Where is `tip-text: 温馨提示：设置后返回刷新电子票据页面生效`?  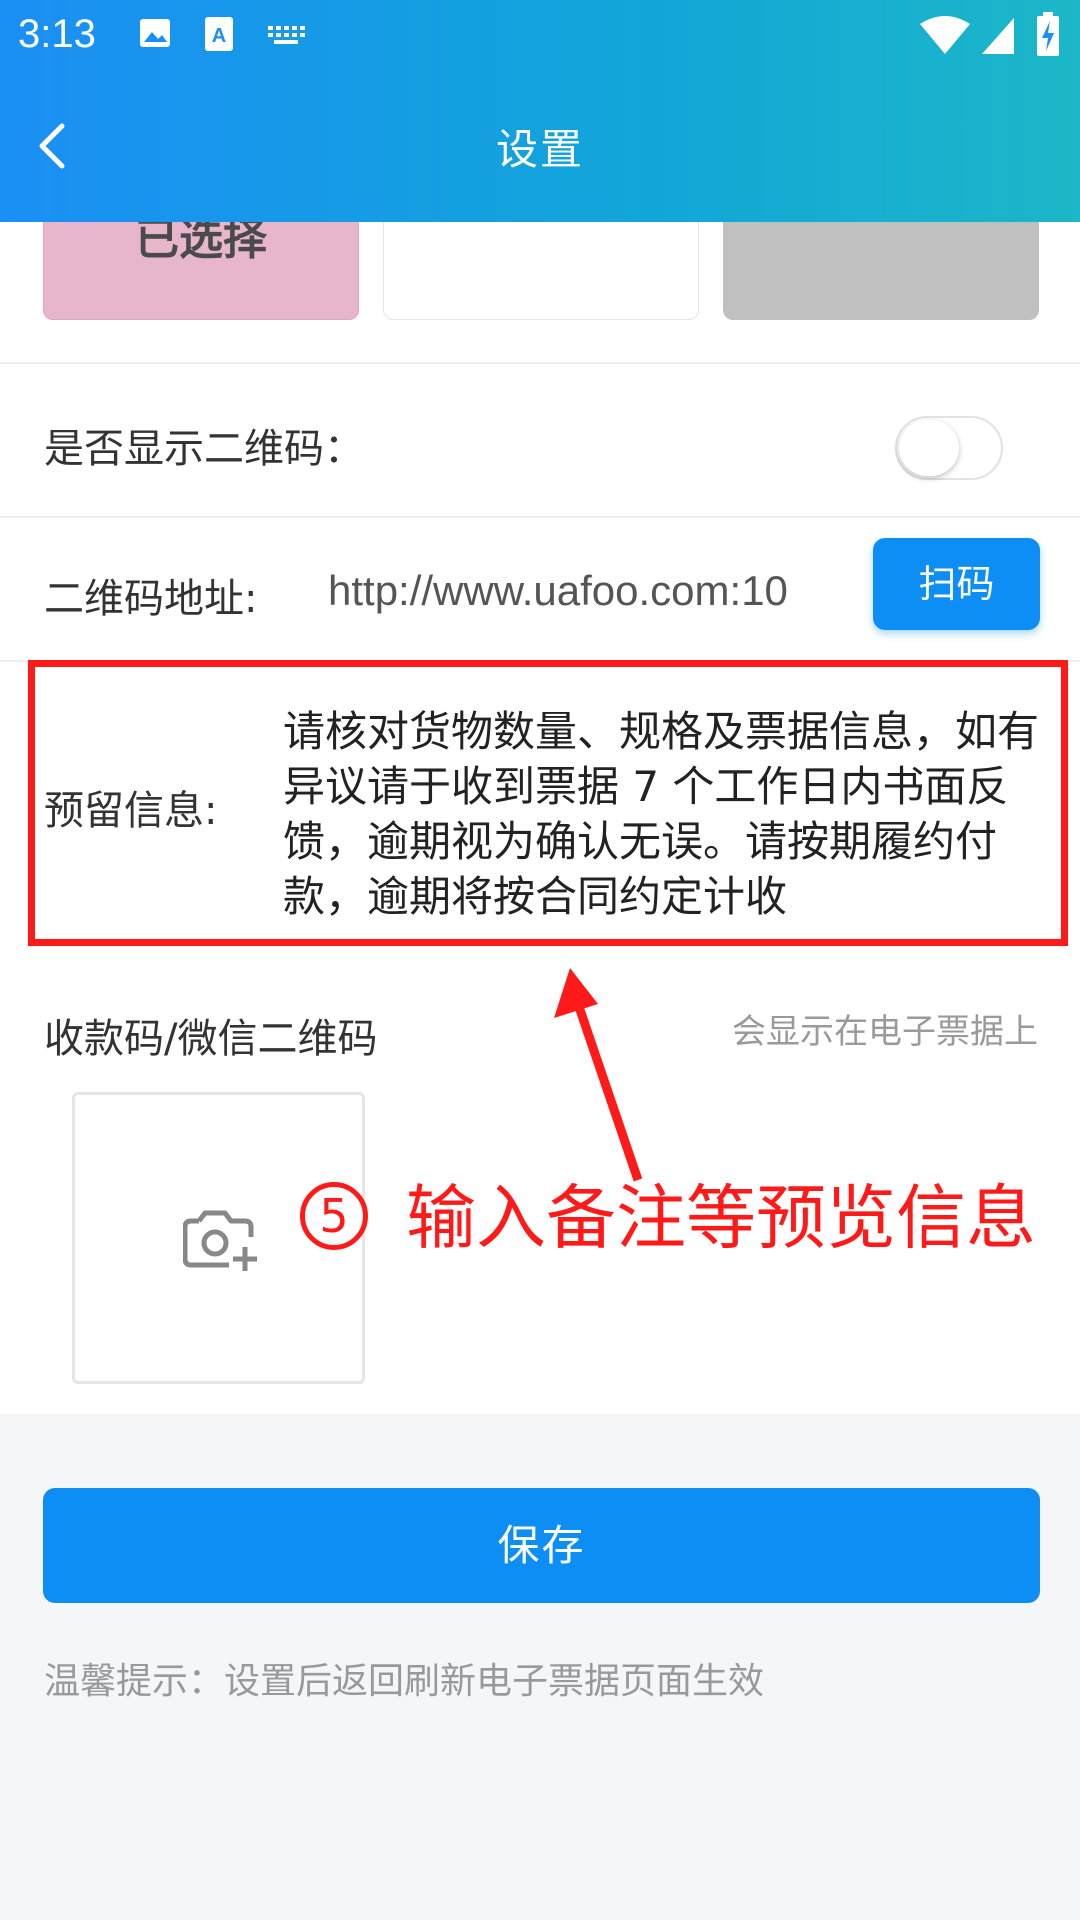
tip-text: 温馨提示：设置后返回刷新电子票据页面生效 is located at coordinates (404, 1681).